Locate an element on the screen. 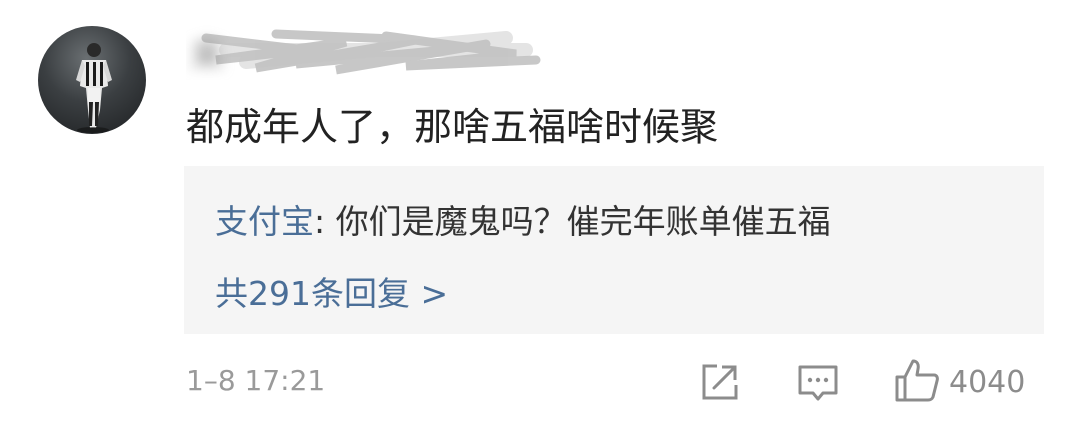 This screenshot has width=1080, height=429. username-redacted: 来 is located at coordinates (366, 50).